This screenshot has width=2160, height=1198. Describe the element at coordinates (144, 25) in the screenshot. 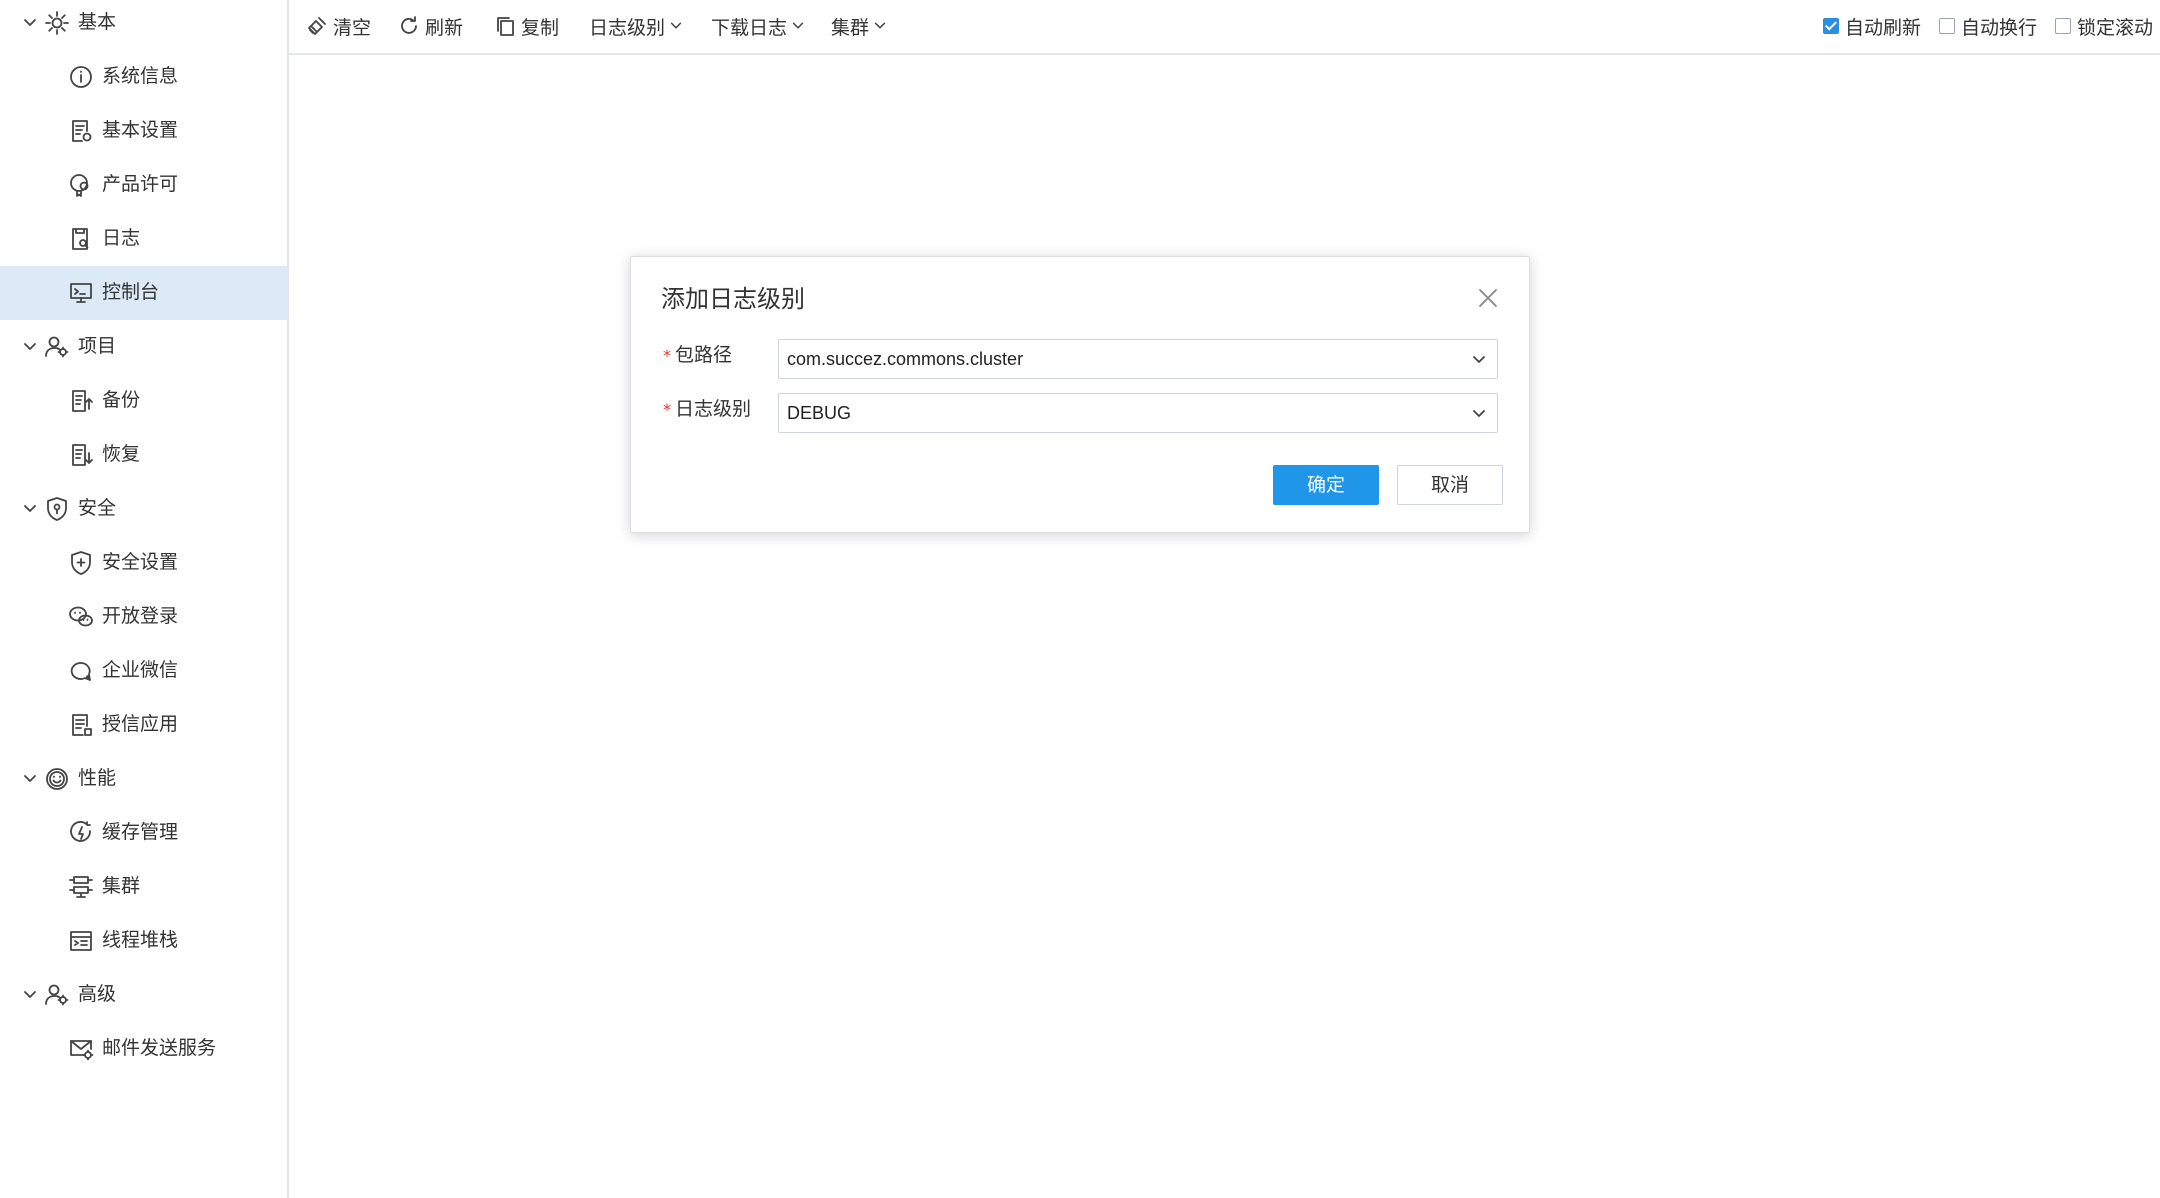

I see `nav-group-basic: 基本` at that location.